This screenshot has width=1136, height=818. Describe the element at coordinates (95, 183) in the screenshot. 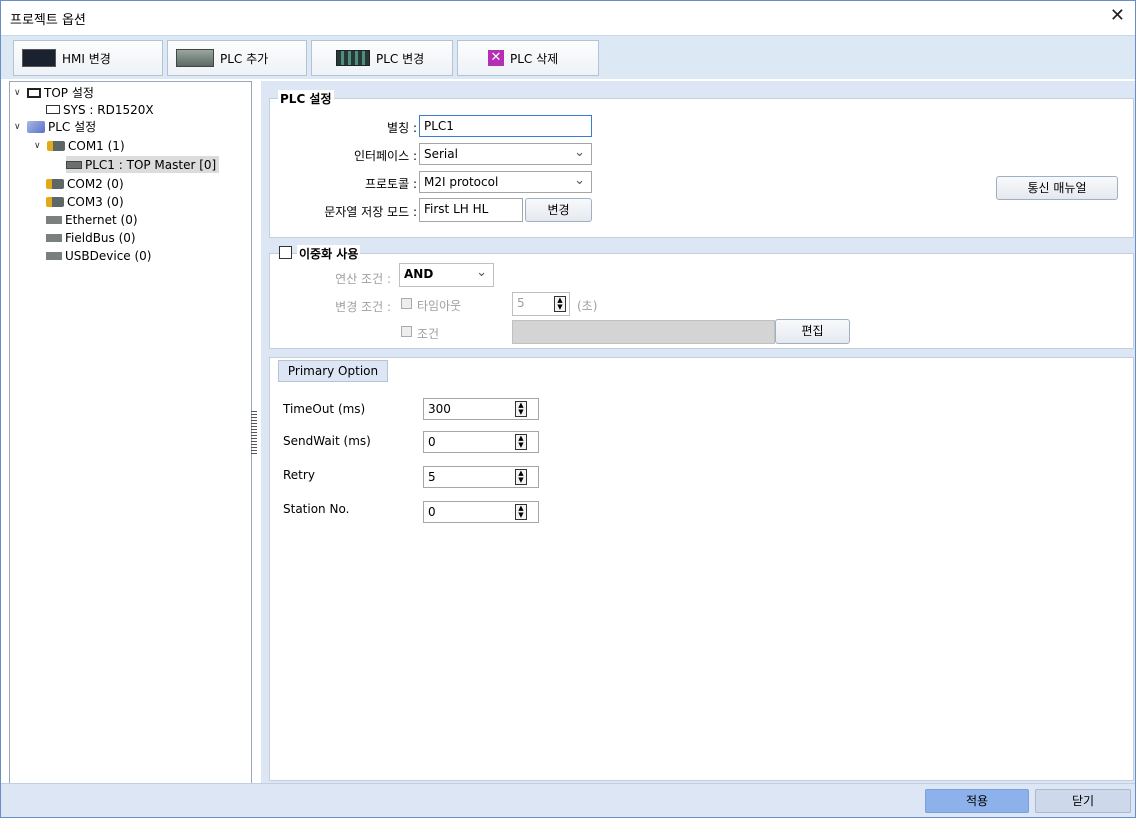

I see `tree-label: COM2 (0)` at that location.